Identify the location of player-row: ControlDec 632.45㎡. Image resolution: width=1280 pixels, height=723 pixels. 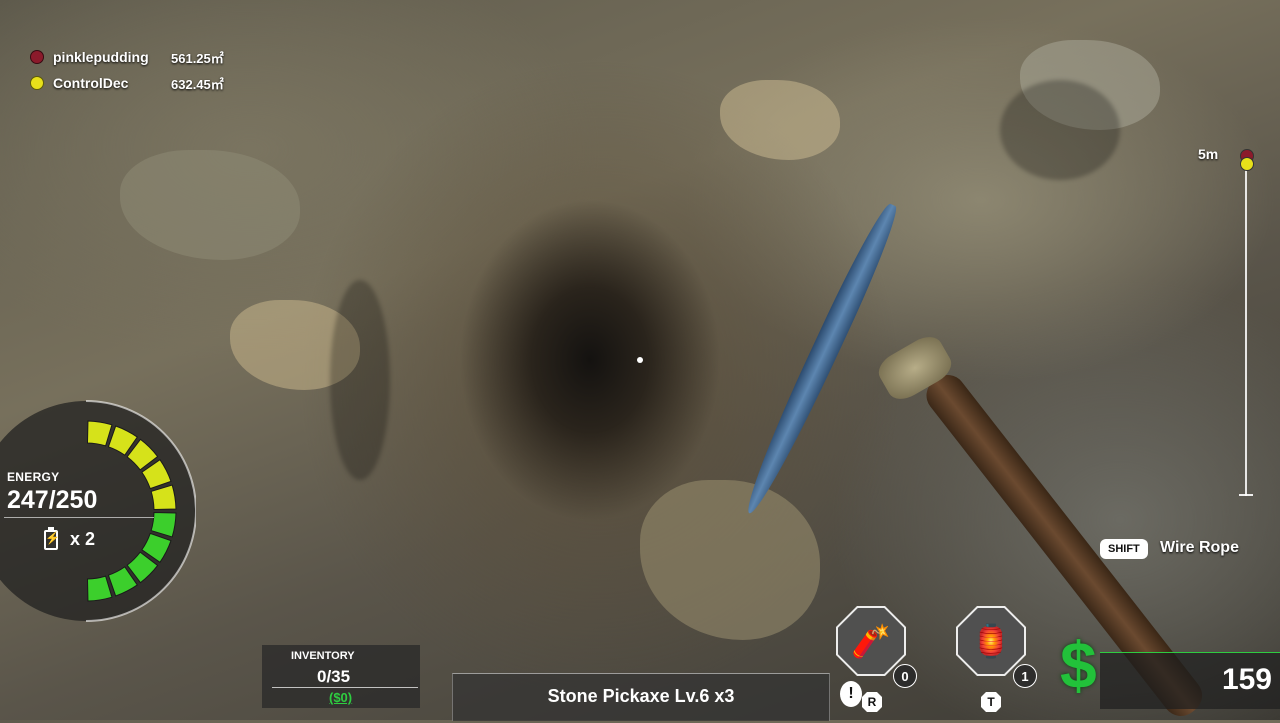
(127, 83).